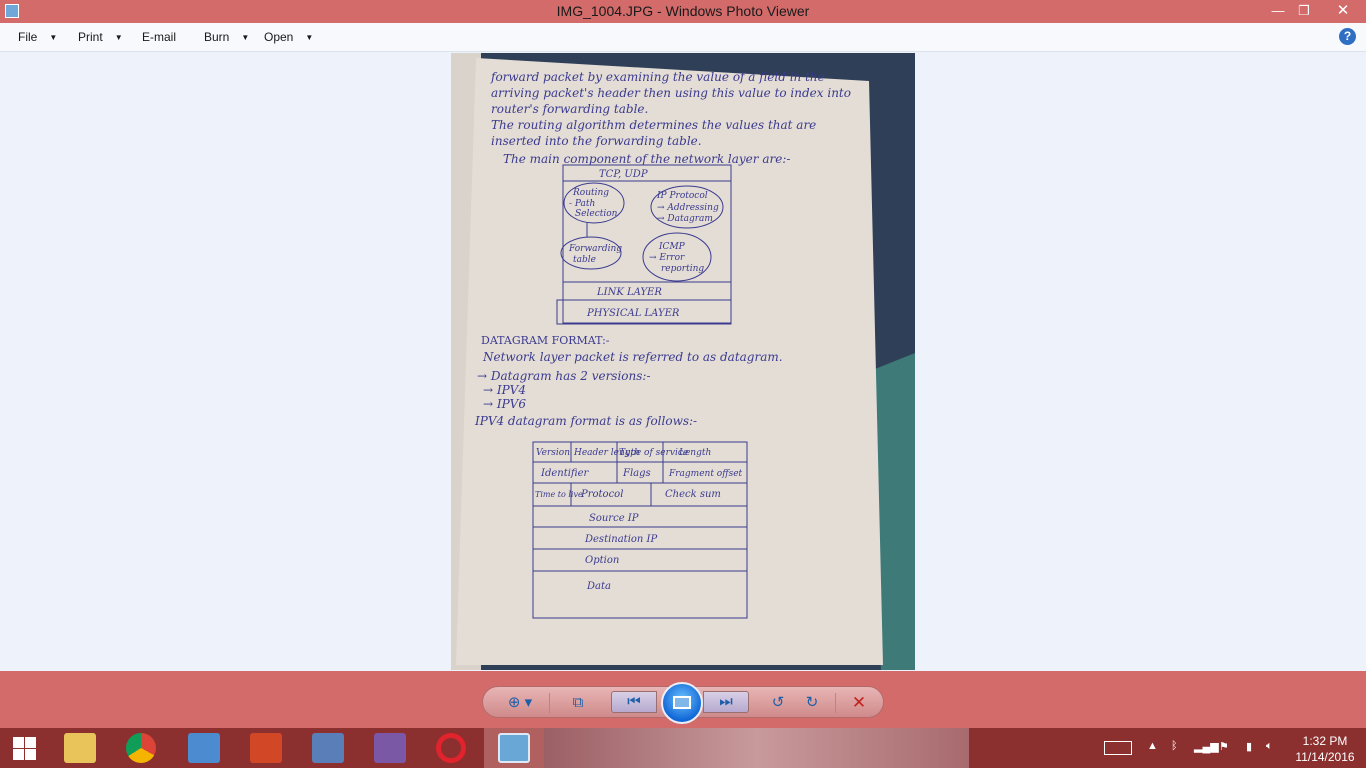  Describe the element at coordinates (1174, 746) in the screenshot. I see `bluetooth-icon: ᛒ` at that location.